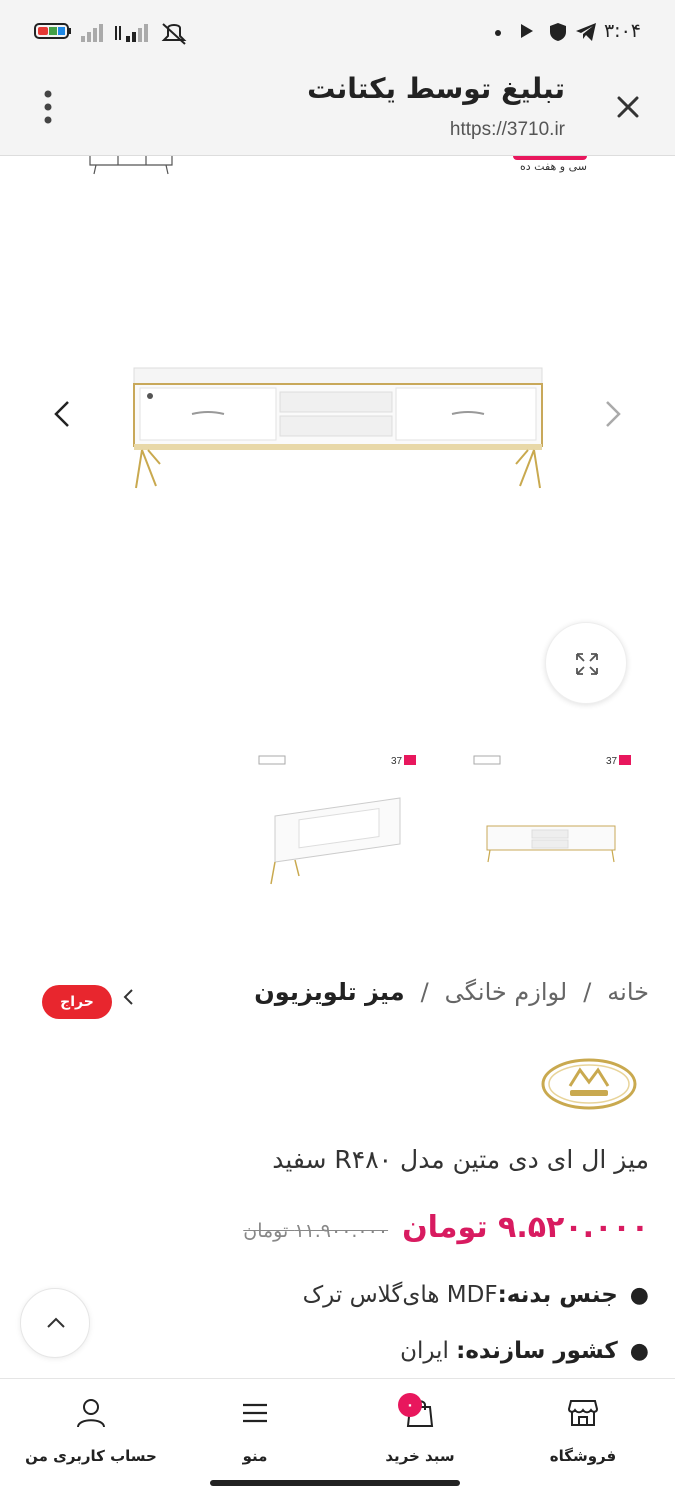 The image size is (675, 1500). I want to click on nav-account: حساب کاربری من, so click(91, 1433).